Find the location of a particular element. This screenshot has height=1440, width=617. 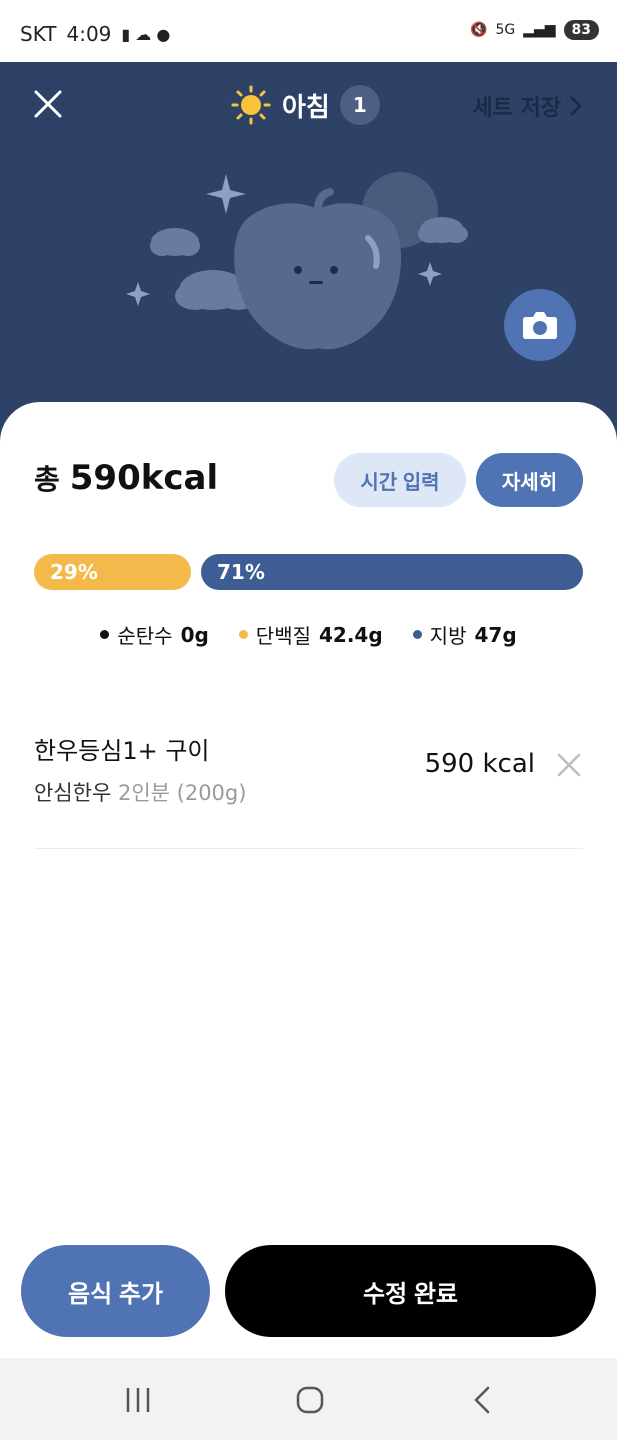

food-name: 한우등심1+ 구이 is located at coordinates (122, 751).